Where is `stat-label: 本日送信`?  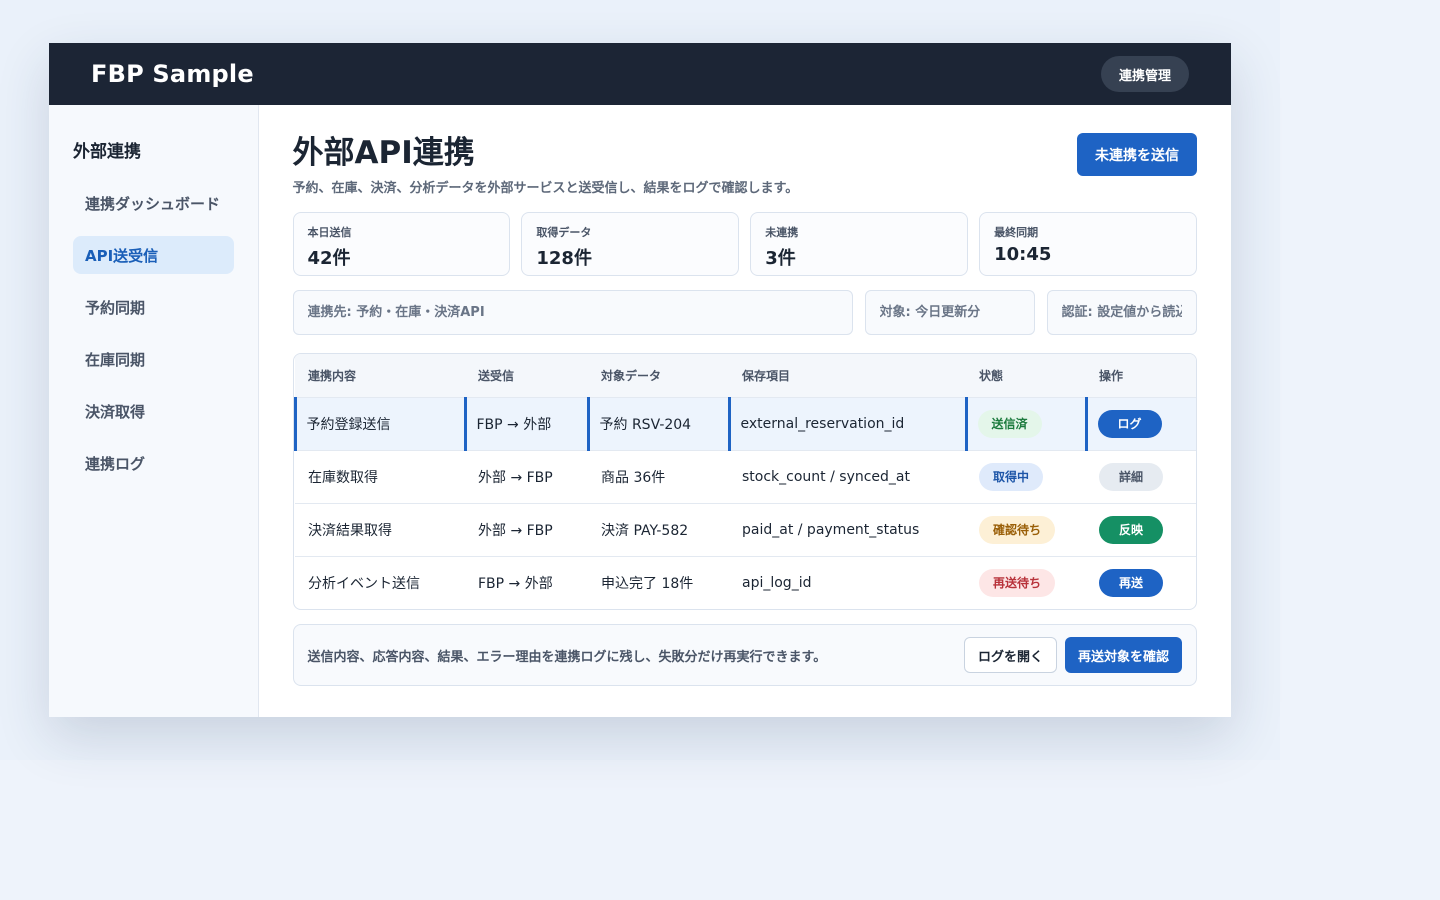 stat-label: 本日送信 is located at coordinates (329, 232).